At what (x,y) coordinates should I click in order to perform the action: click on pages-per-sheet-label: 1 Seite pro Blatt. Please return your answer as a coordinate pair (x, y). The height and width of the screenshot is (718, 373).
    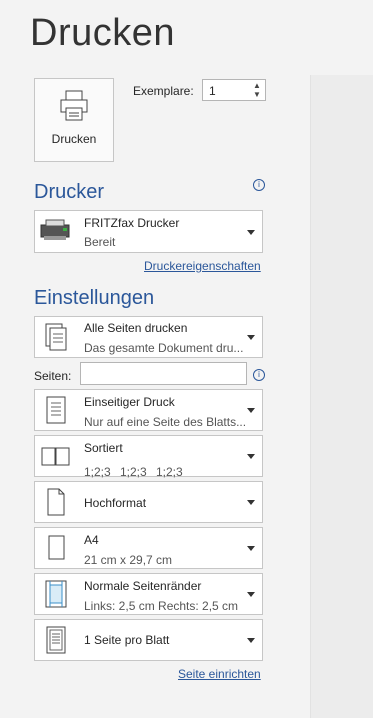
    Looking at the image, I should click on (127, 640).